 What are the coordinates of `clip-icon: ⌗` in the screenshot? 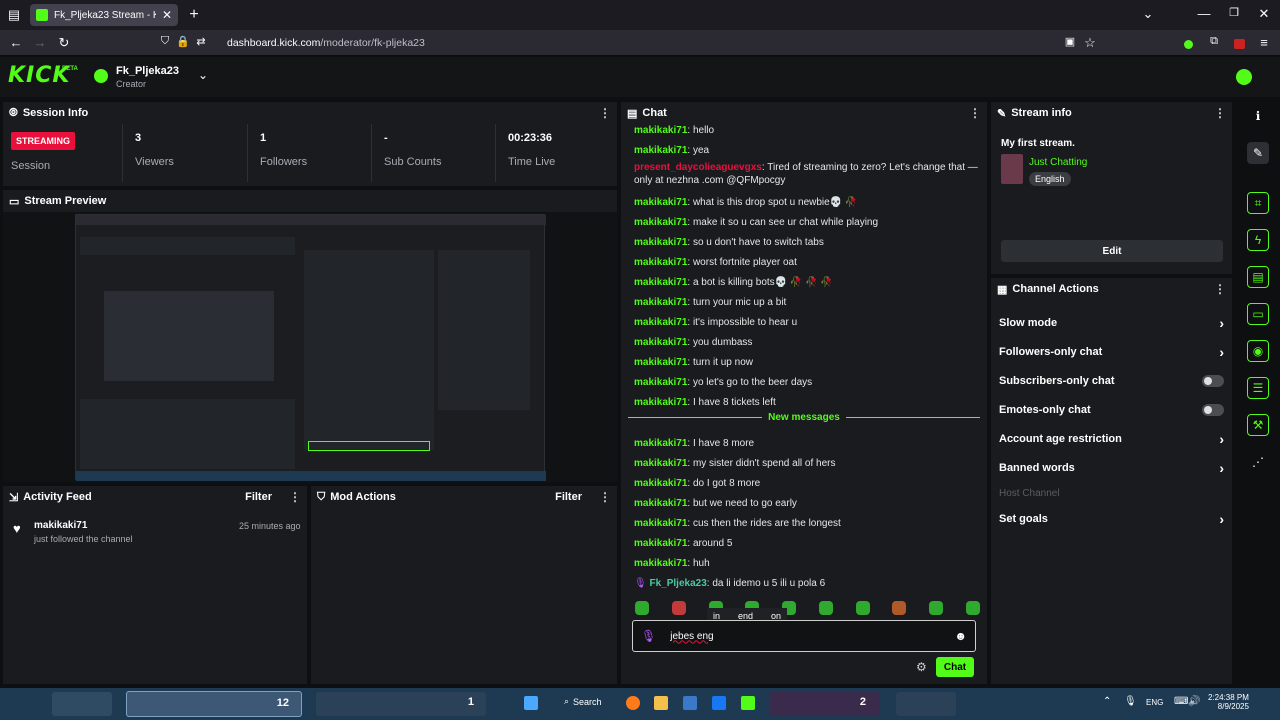 It's located at (1258, 203).